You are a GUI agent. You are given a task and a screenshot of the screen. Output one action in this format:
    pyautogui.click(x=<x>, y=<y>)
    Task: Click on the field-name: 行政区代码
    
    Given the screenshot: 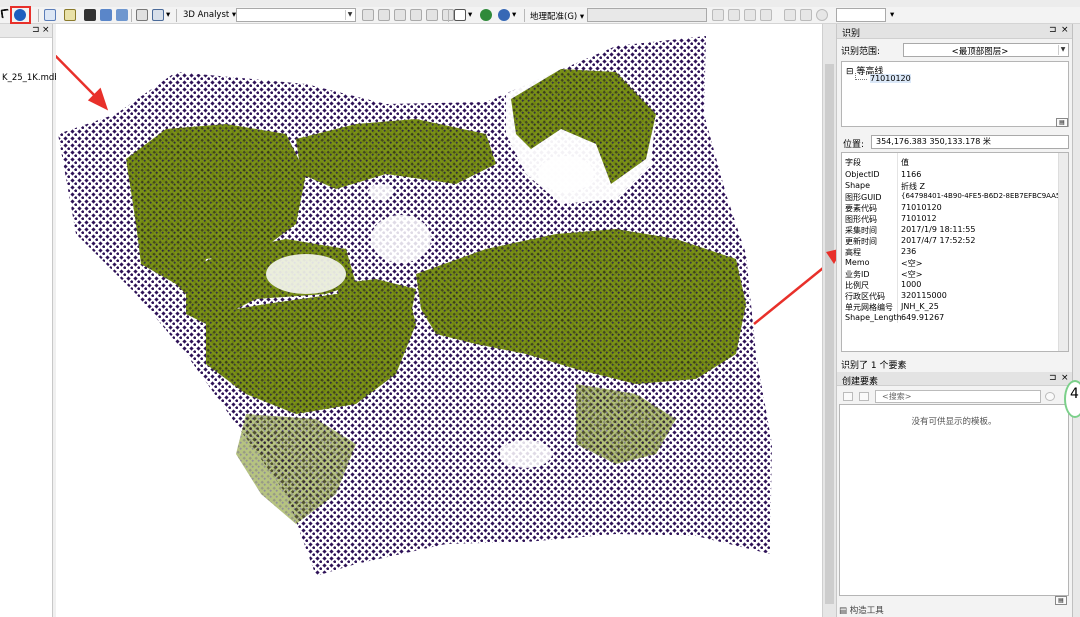 What is the action you would take?
    pyautogui.click(x=865, y=296)
    